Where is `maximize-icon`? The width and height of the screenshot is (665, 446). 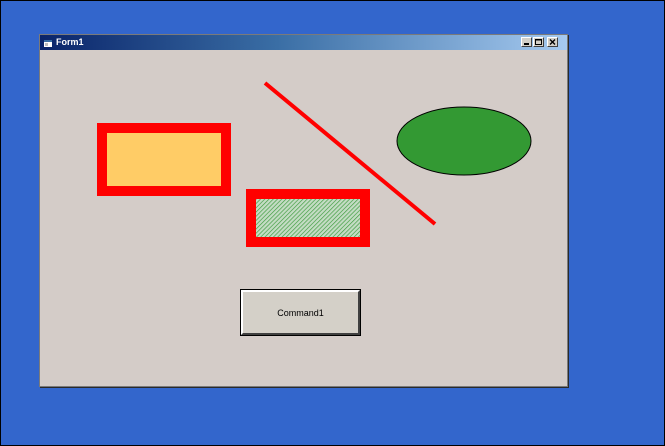
maximize-icon is located at coordinates (538, 42).